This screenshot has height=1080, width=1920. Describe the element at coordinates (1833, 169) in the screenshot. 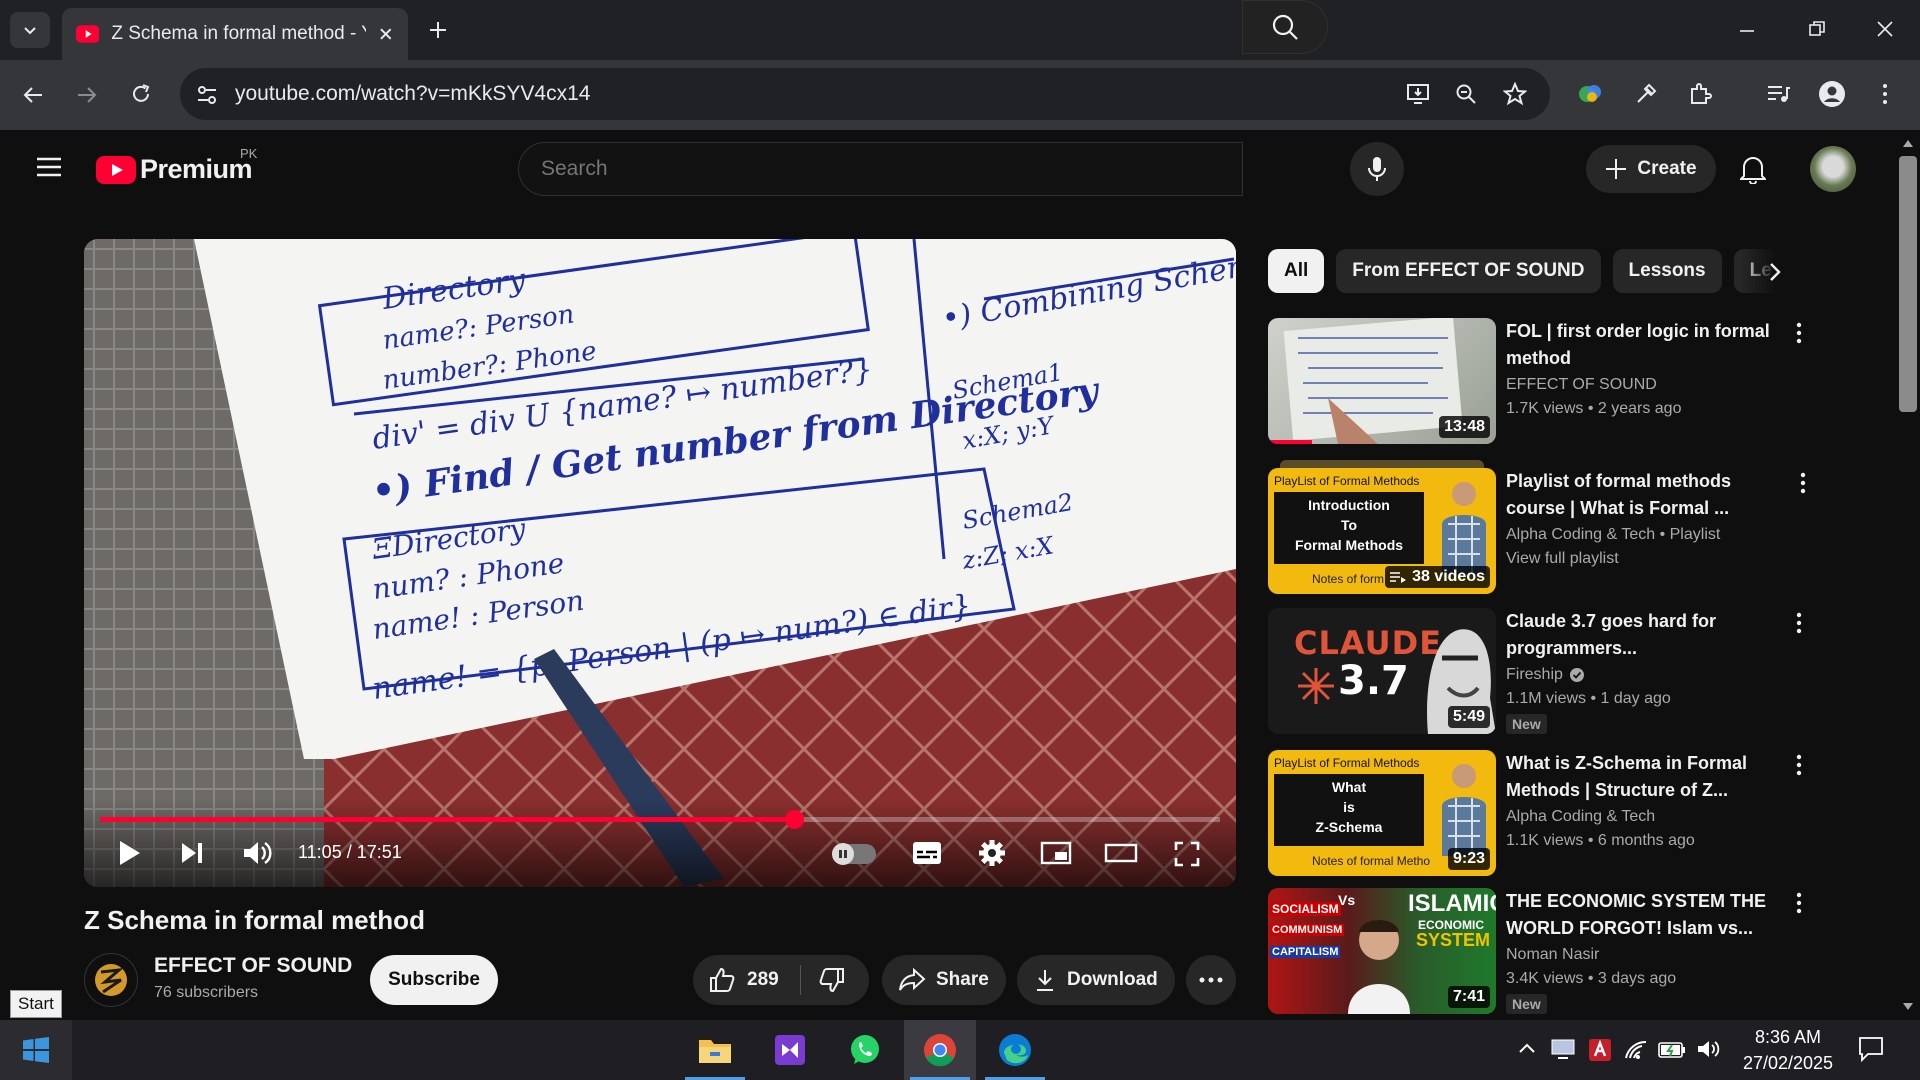

I see `account-avatar` at that location.